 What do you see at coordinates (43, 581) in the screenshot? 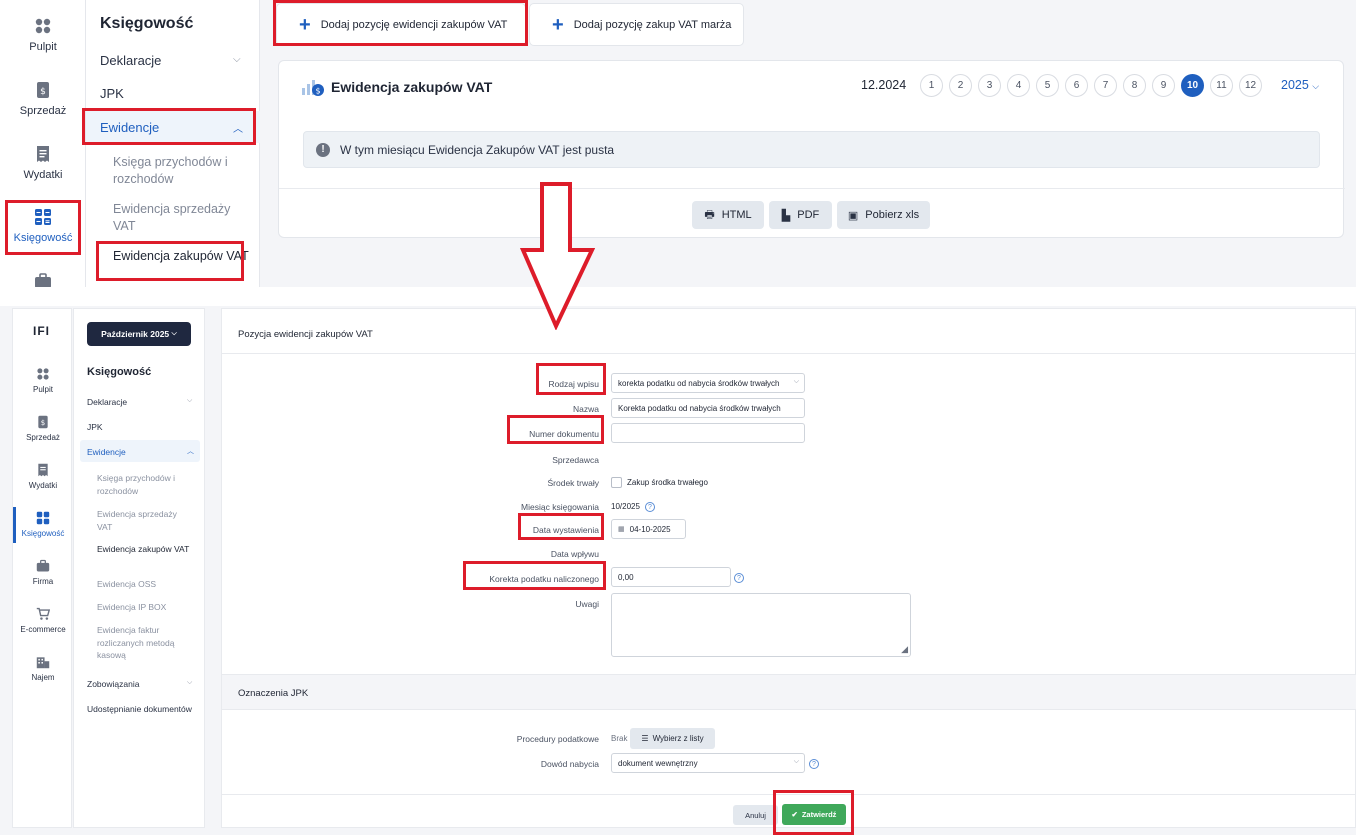
I see `rail-label: Firma` at bounding box center [43, 581].